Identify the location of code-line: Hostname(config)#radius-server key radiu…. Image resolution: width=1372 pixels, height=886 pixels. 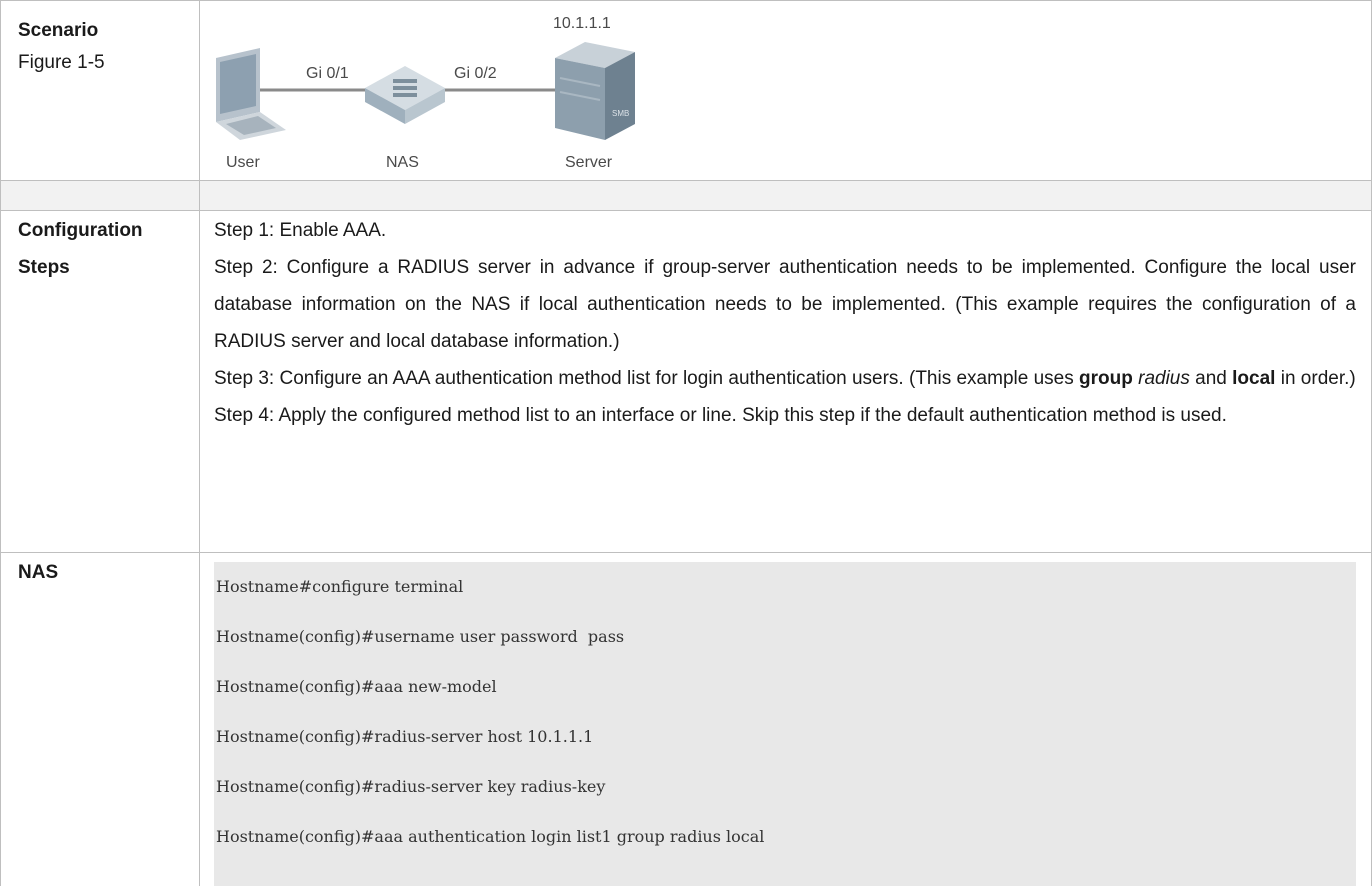
(411, 786).